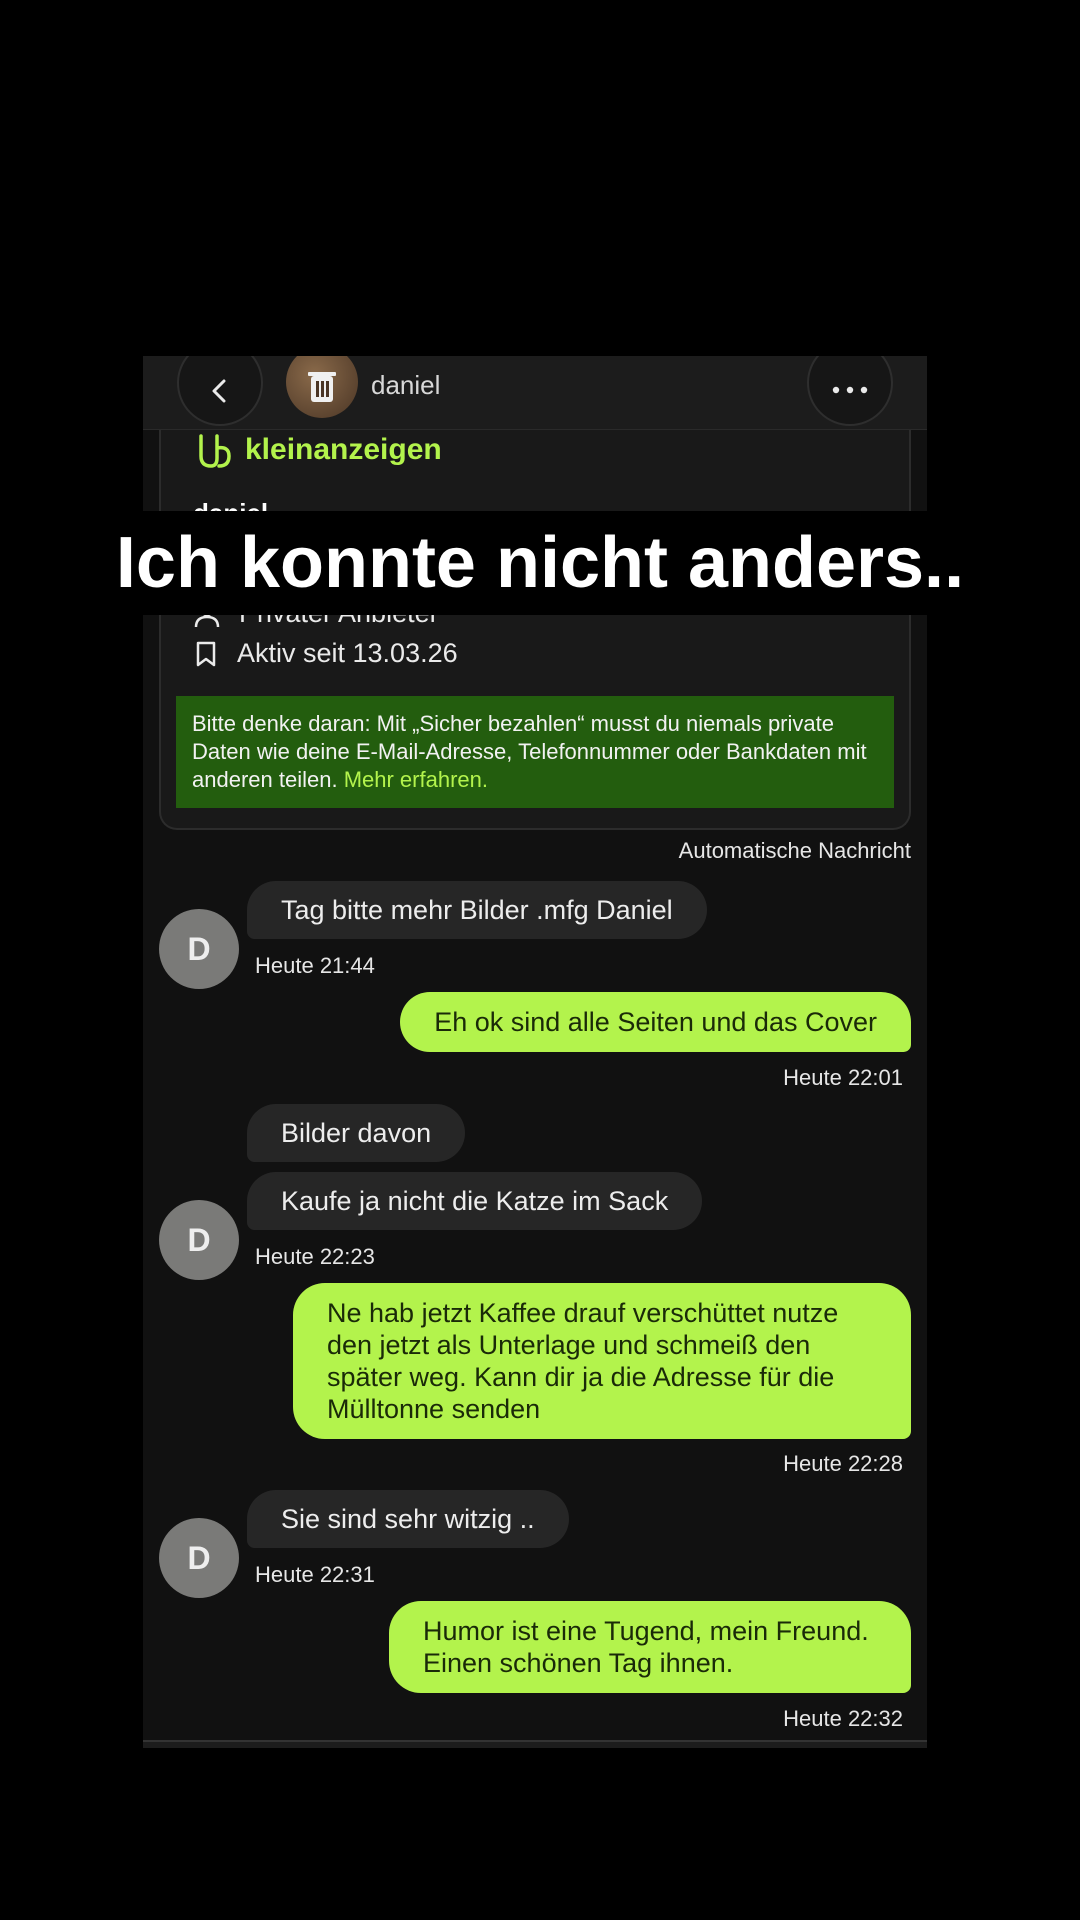  I want to click on bookmark-icon, so click(206, 653).